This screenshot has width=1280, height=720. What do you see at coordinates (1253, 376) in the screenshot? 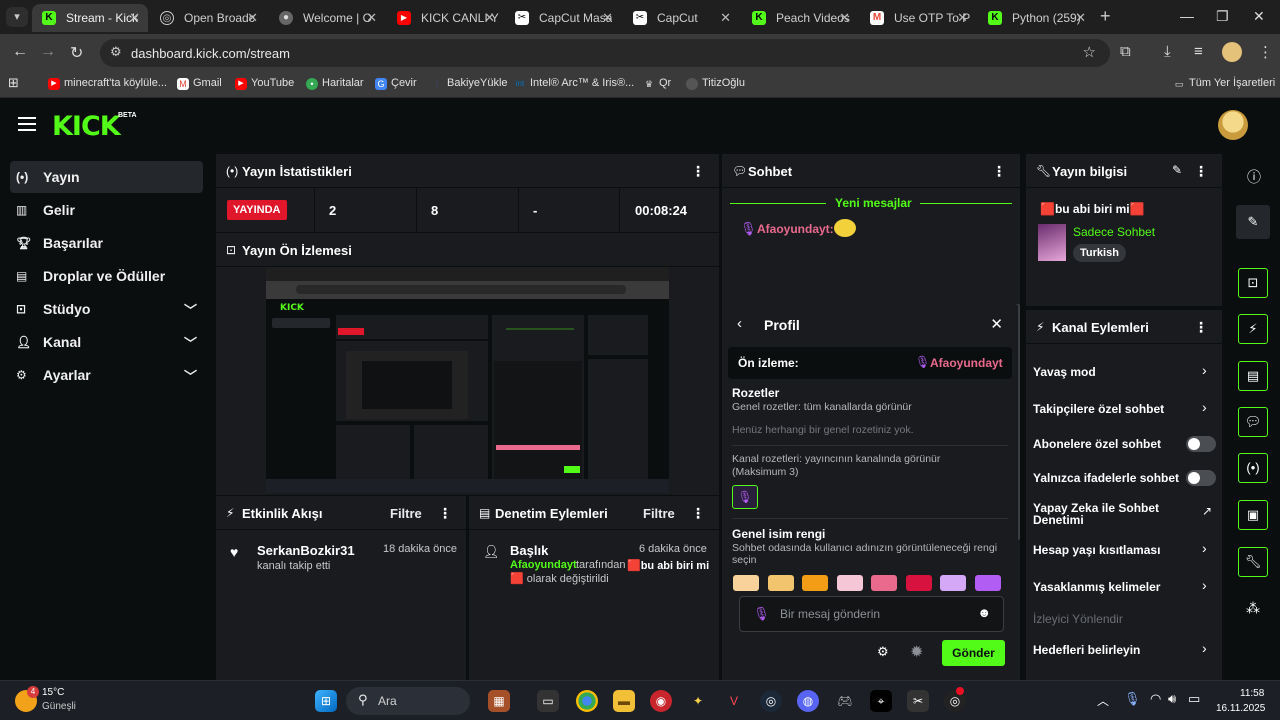
I see `document-icon: ▤` at bounding box center [1253, 376].